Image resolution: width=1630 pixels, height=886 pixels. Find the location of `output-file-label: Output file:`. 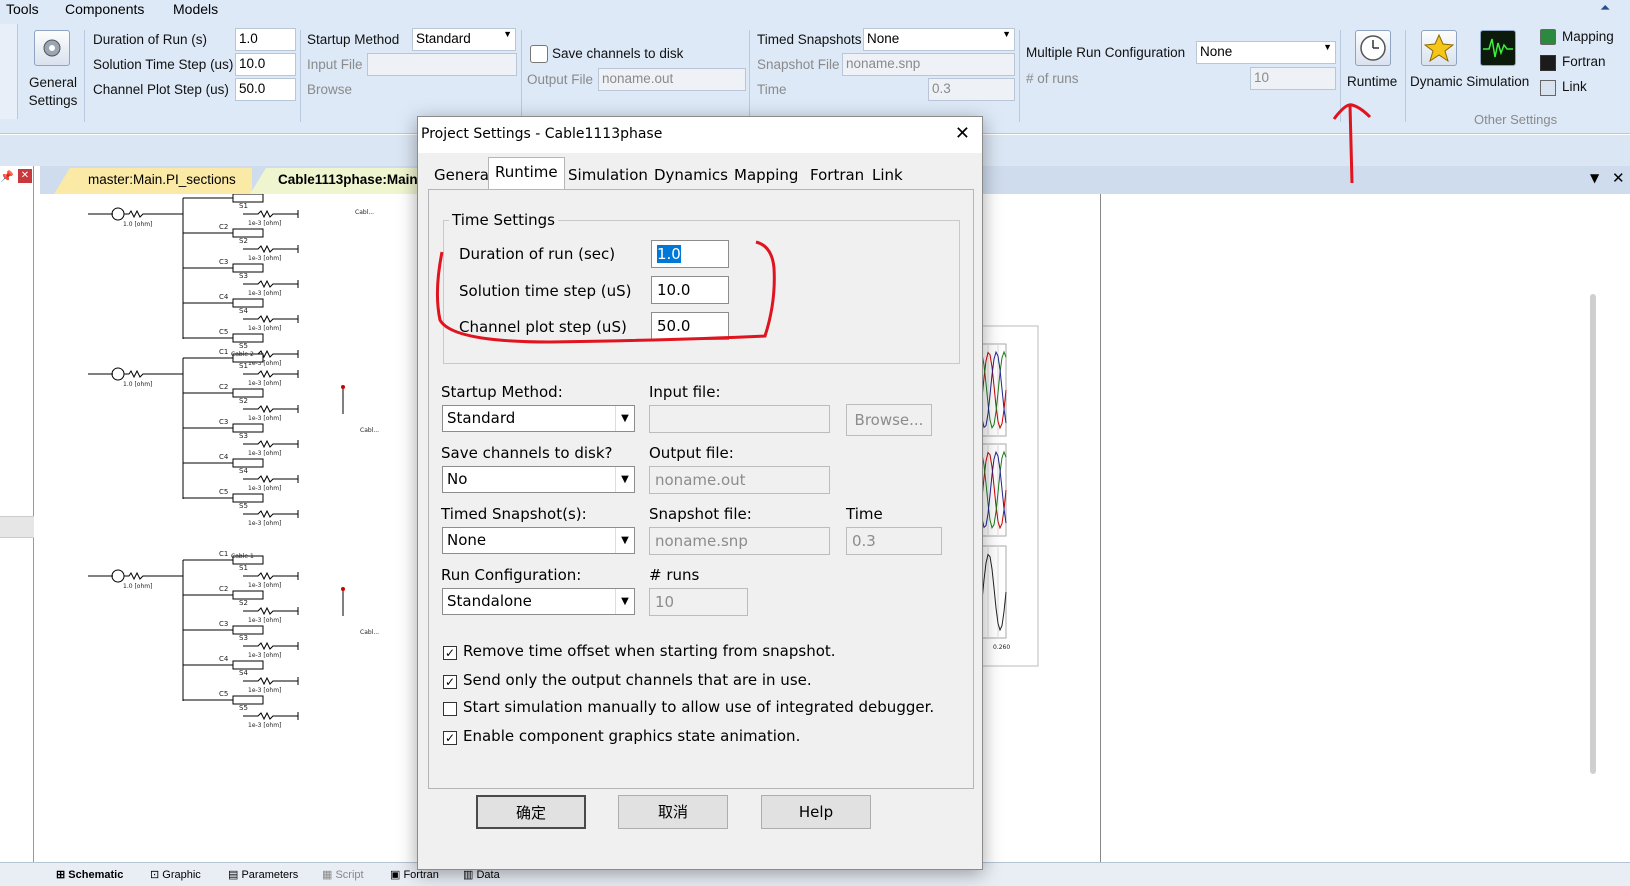

output-file-label: Output file: is located at coordinates (691, 453).